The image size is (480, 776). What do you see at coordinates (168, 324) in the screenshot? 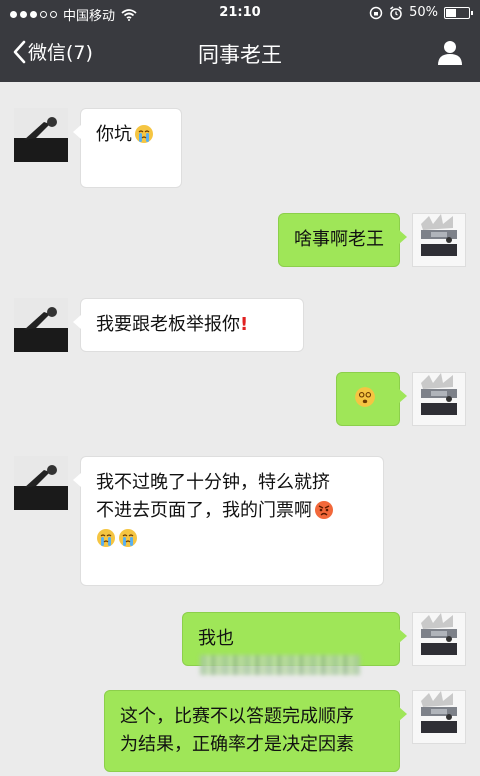
I see `message-text: 我要跟老板举报你` at bounding box center [168, 324].